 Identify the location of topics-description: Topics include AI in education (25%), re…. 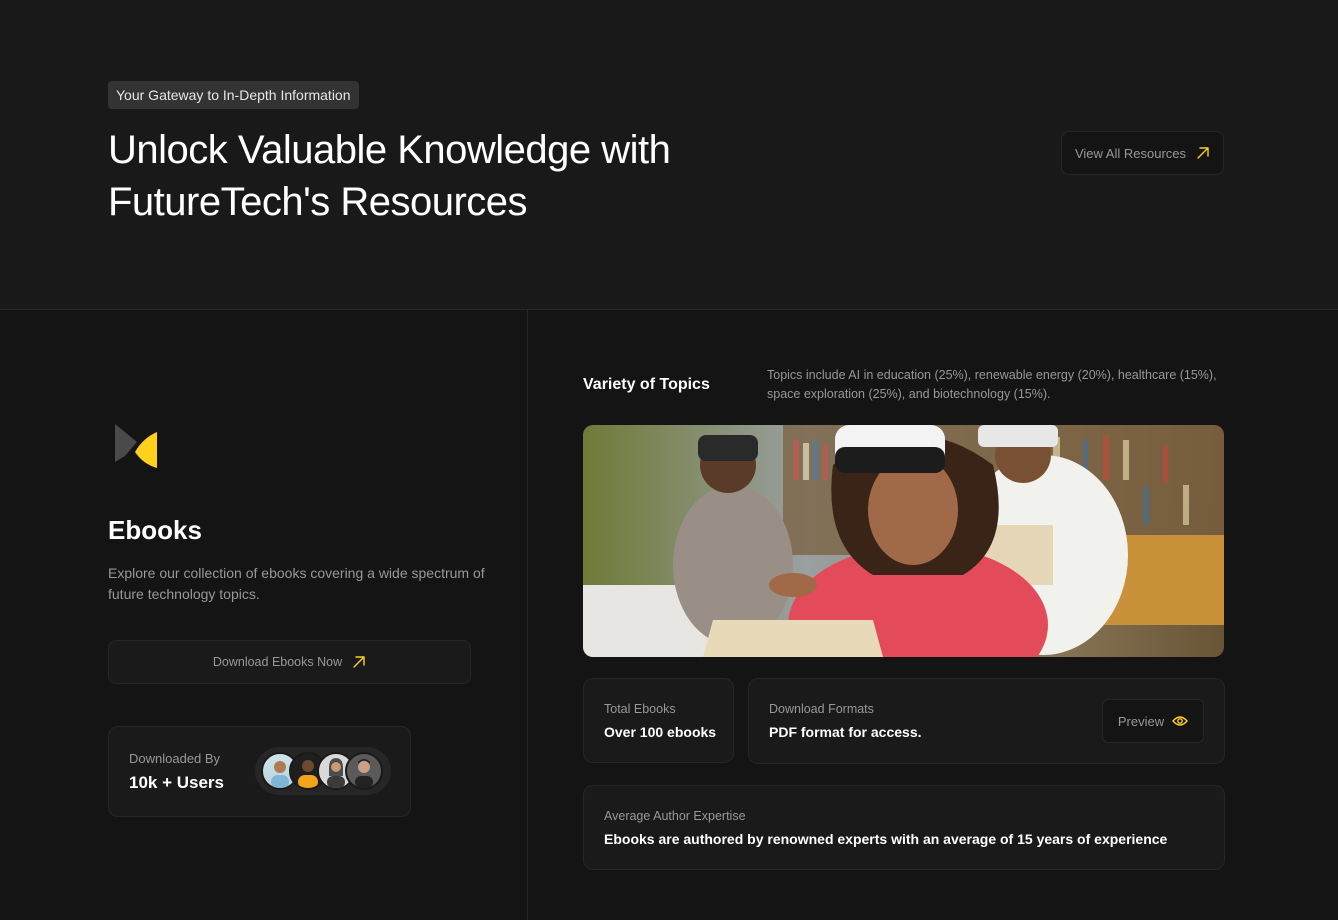
(992, 384).